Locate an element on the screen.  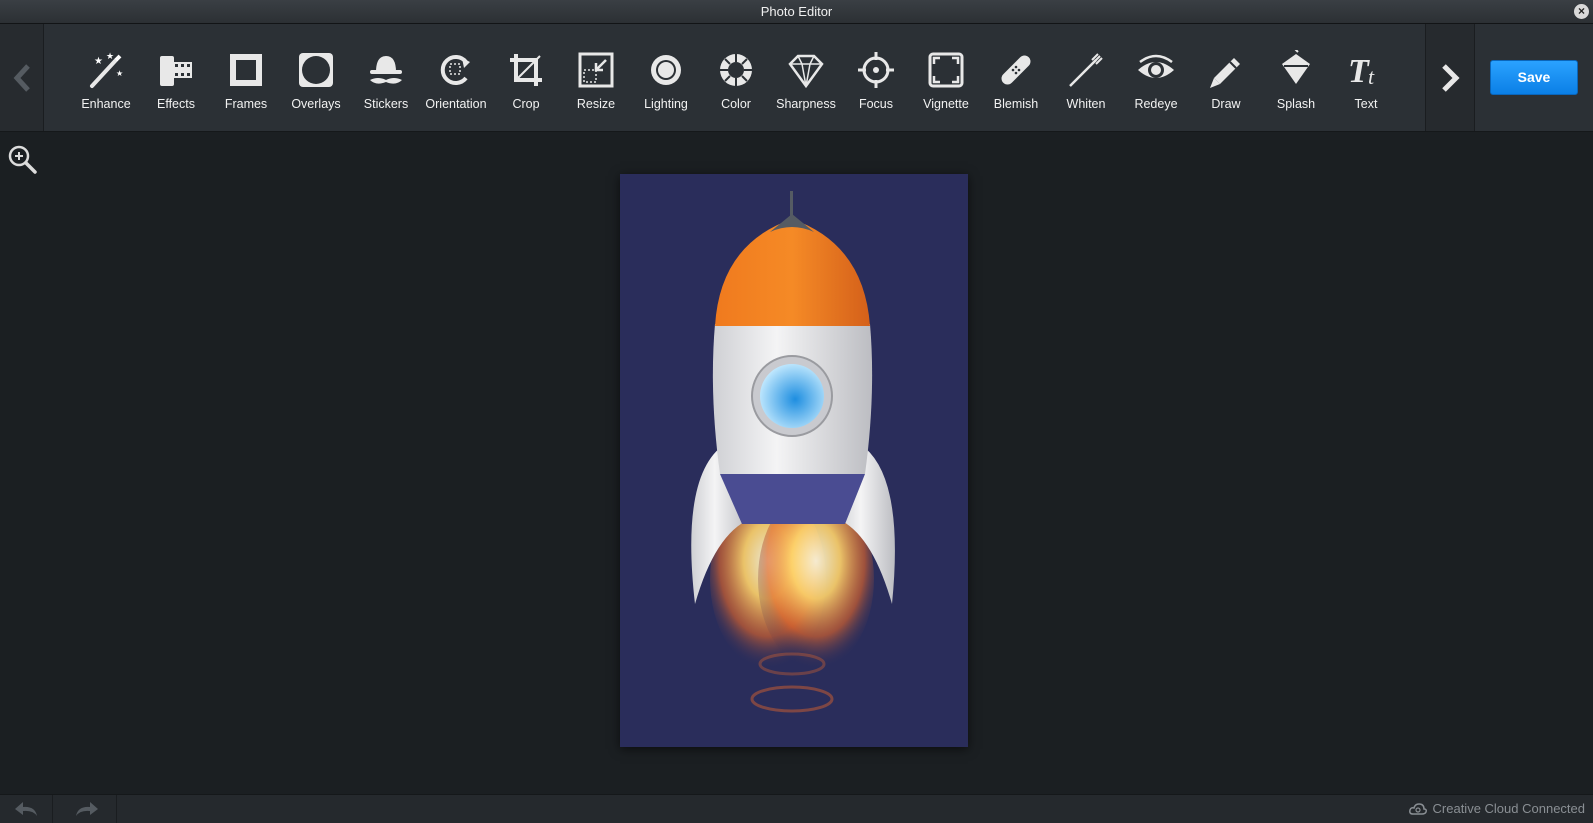
vignette-icon is located at coordinates (946, 70).